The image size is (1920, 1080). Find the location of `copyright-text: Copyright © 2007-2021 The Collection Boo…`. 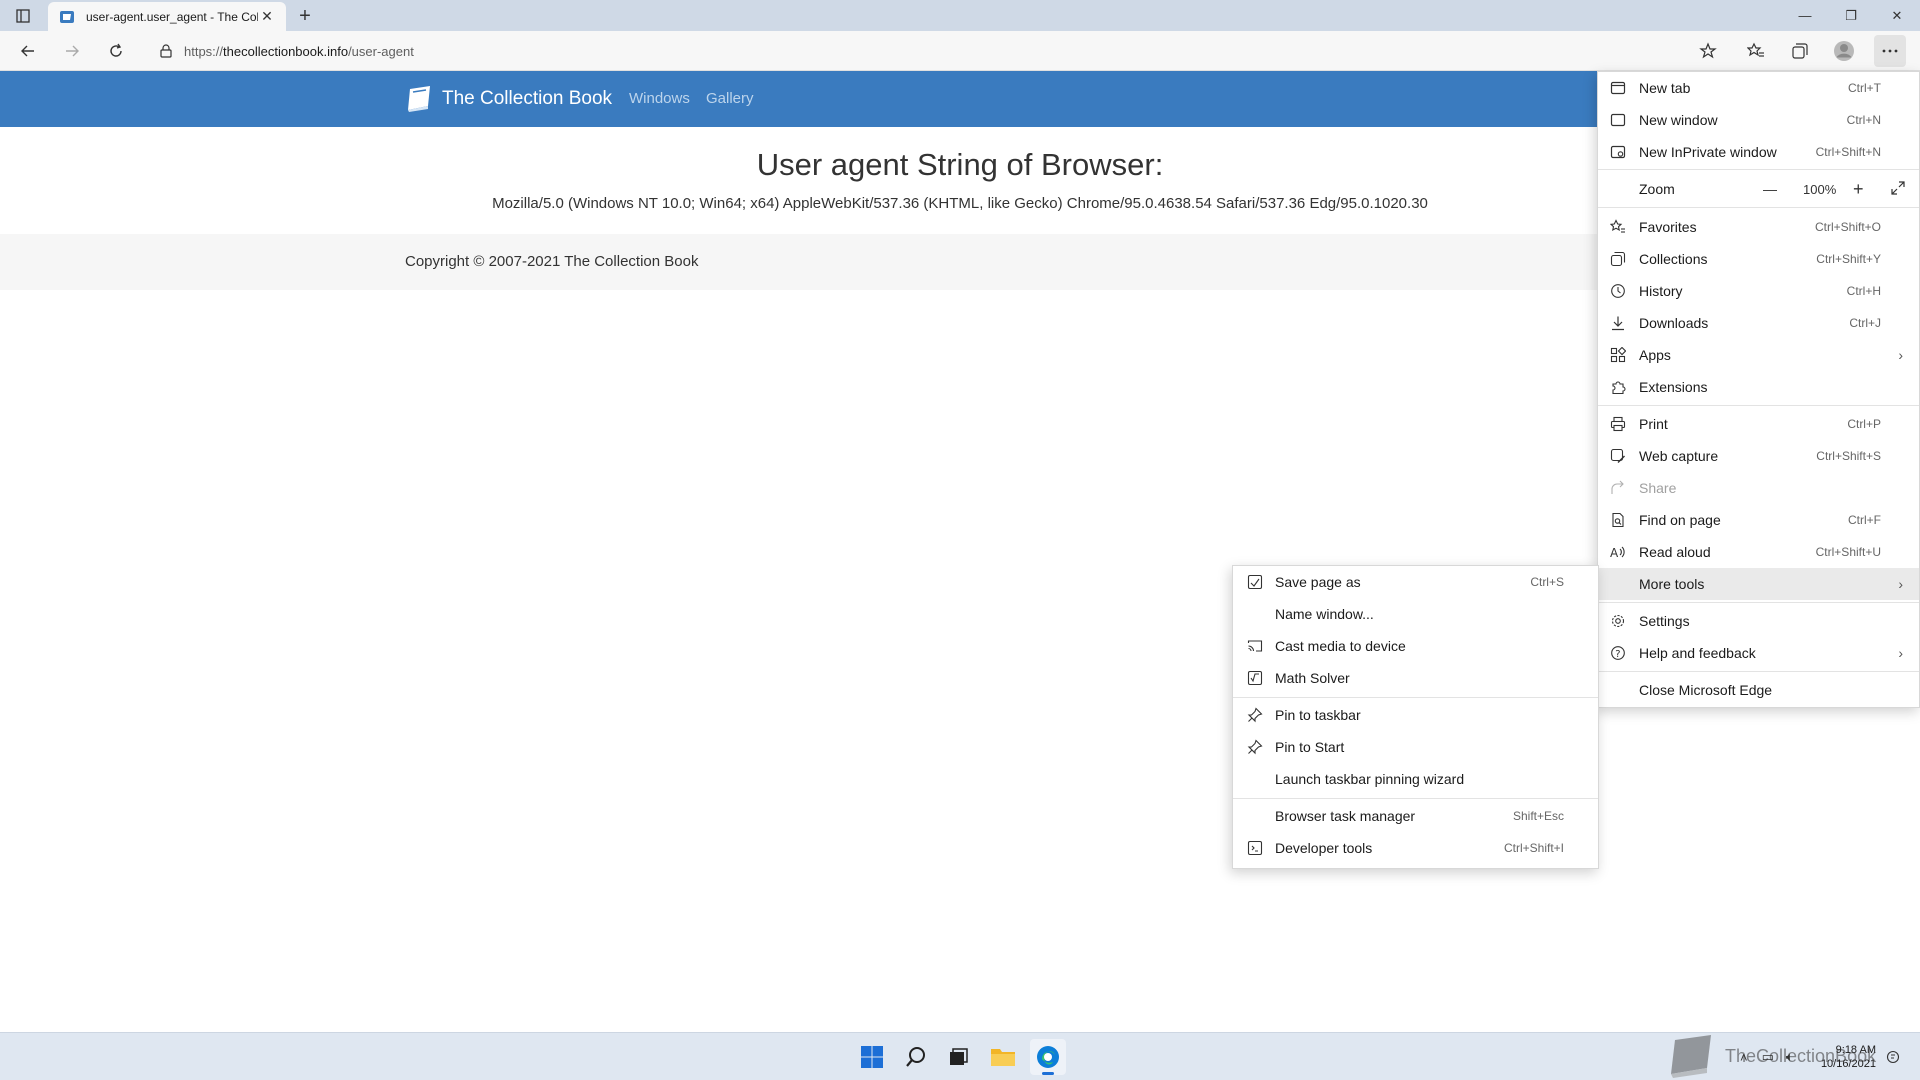

copyright-text: Copyright © 2007-2021 The Collection Boo… is located at coordinates (552, 261).